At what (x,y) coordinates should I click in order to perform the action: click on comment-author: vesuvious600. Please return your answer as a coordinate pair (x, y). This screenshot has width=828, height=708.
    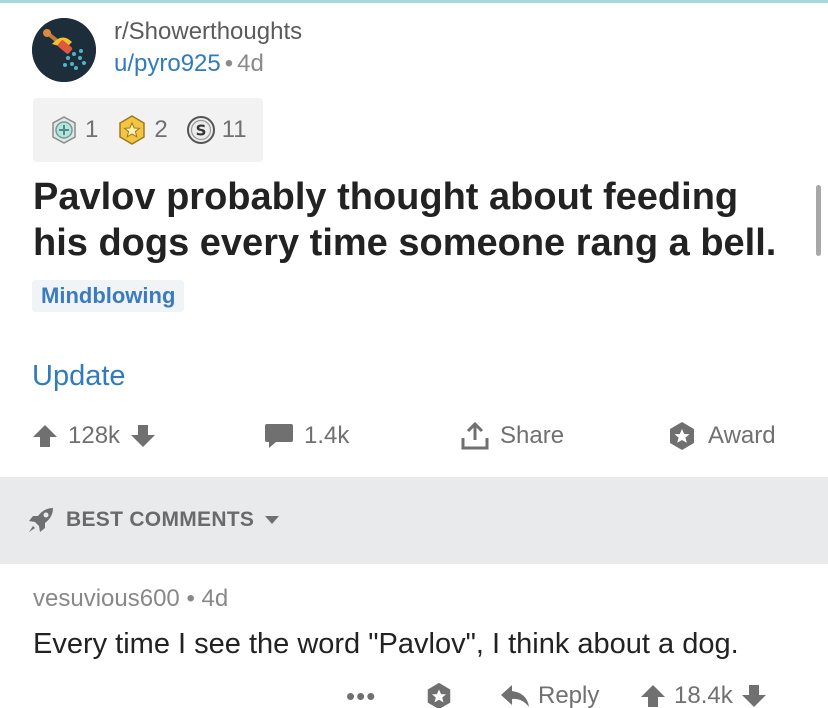
    Looking at the image, I should click on (106, 598).